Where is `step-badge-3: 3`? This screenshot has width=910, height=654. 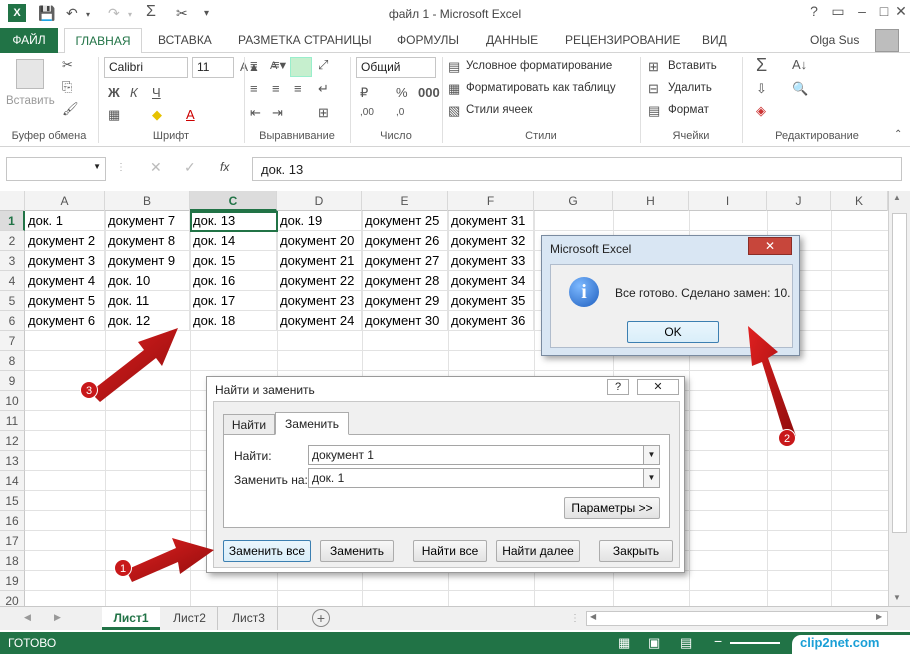 step-badge-3: 3 is located at coordinates (89, 390).